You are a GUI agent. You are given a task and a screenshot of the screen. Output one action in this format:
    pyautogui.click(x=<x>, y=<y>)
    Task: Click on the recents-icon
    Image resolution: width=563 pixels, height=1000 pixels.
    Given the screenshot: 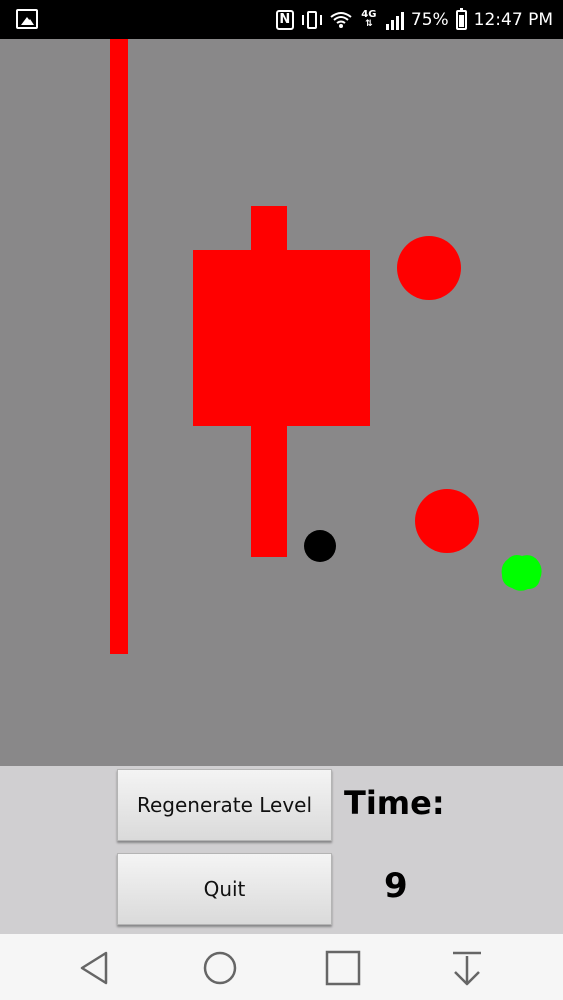 What is the action you would take?
    pyautogui.click(x=343, y=968)
    